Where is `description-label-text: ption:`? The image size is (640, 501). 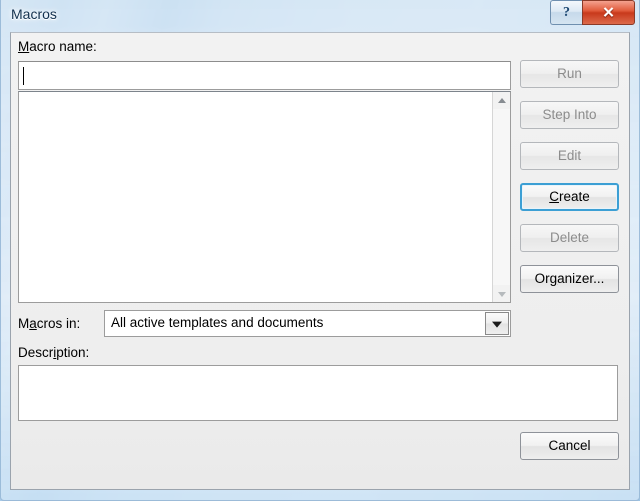 description-label-text: ption: is located at coordinates (73, 352).